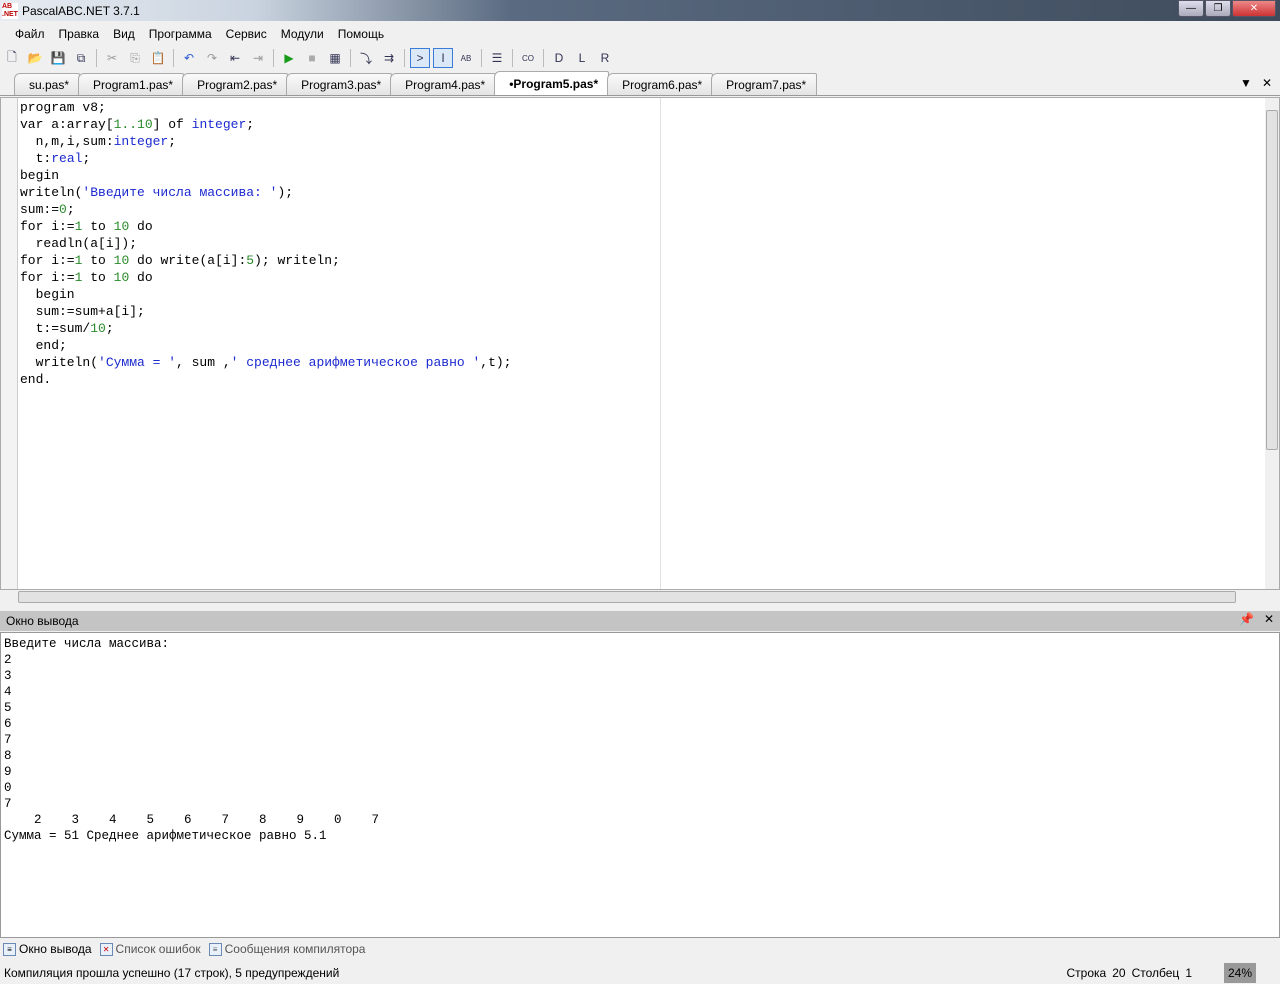 Image resolution: width=1280 pixels, height=984 pixels. I want to click on tab-error-list: ✕ Список ошибок, so click(150, 949).